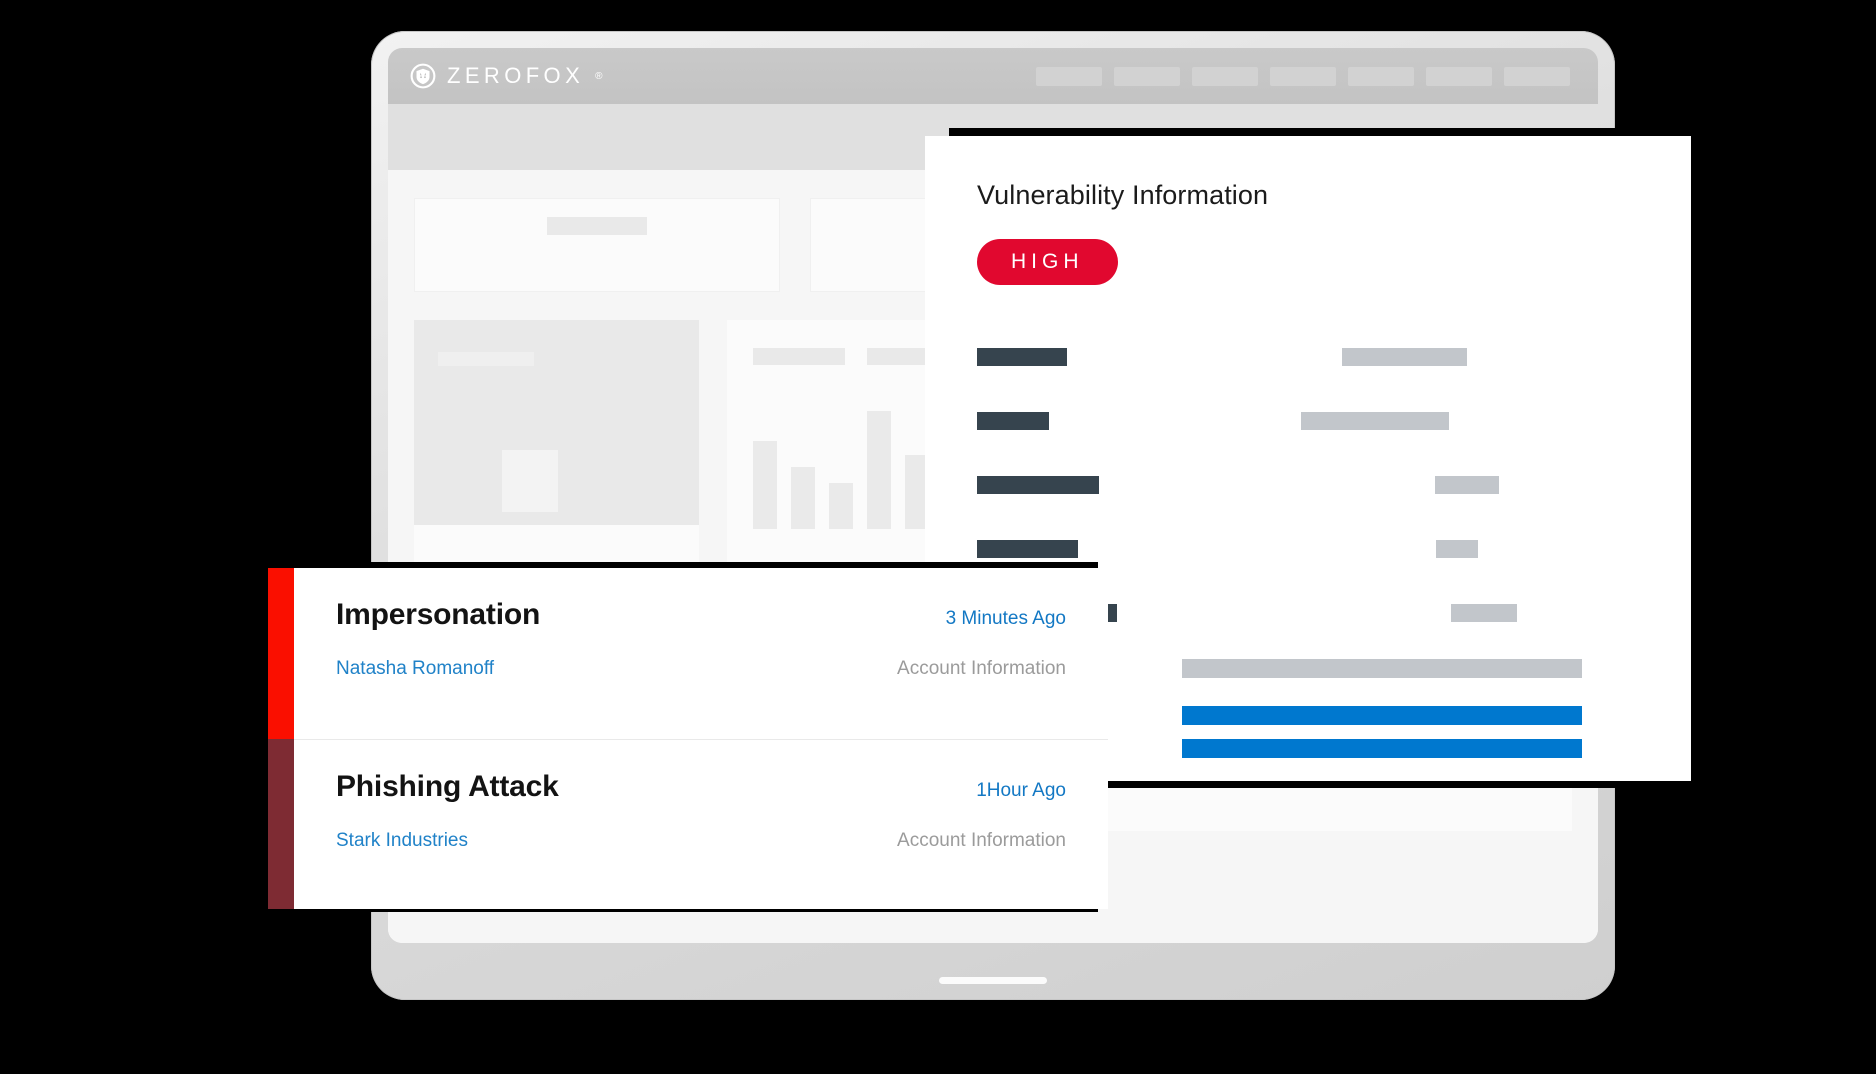 Image resolution: width=1876 pixels, height=1074 pixels. Describe the element at coordinates (486, 359) in the screenshot. I see `summary-title-placeholder` at that location.